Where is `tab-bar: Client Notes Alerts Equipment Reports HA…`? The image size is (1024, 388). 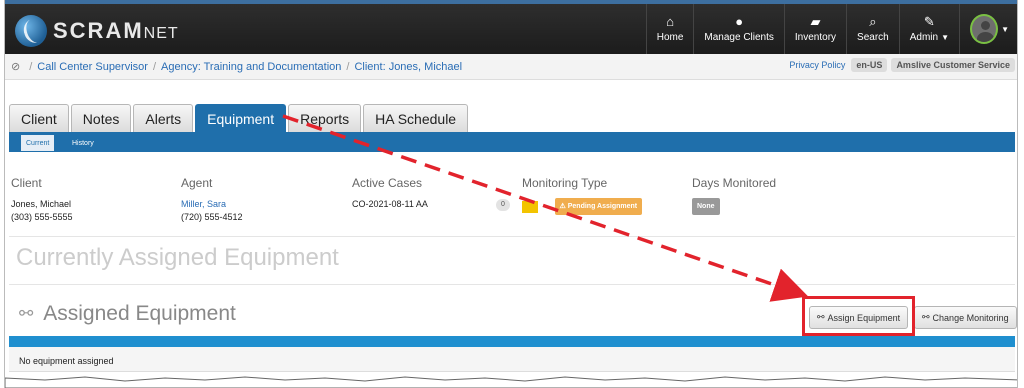
tab-bar: Client Notes Alerts Equipment Reports HA… is located at coordinates (239, 118).